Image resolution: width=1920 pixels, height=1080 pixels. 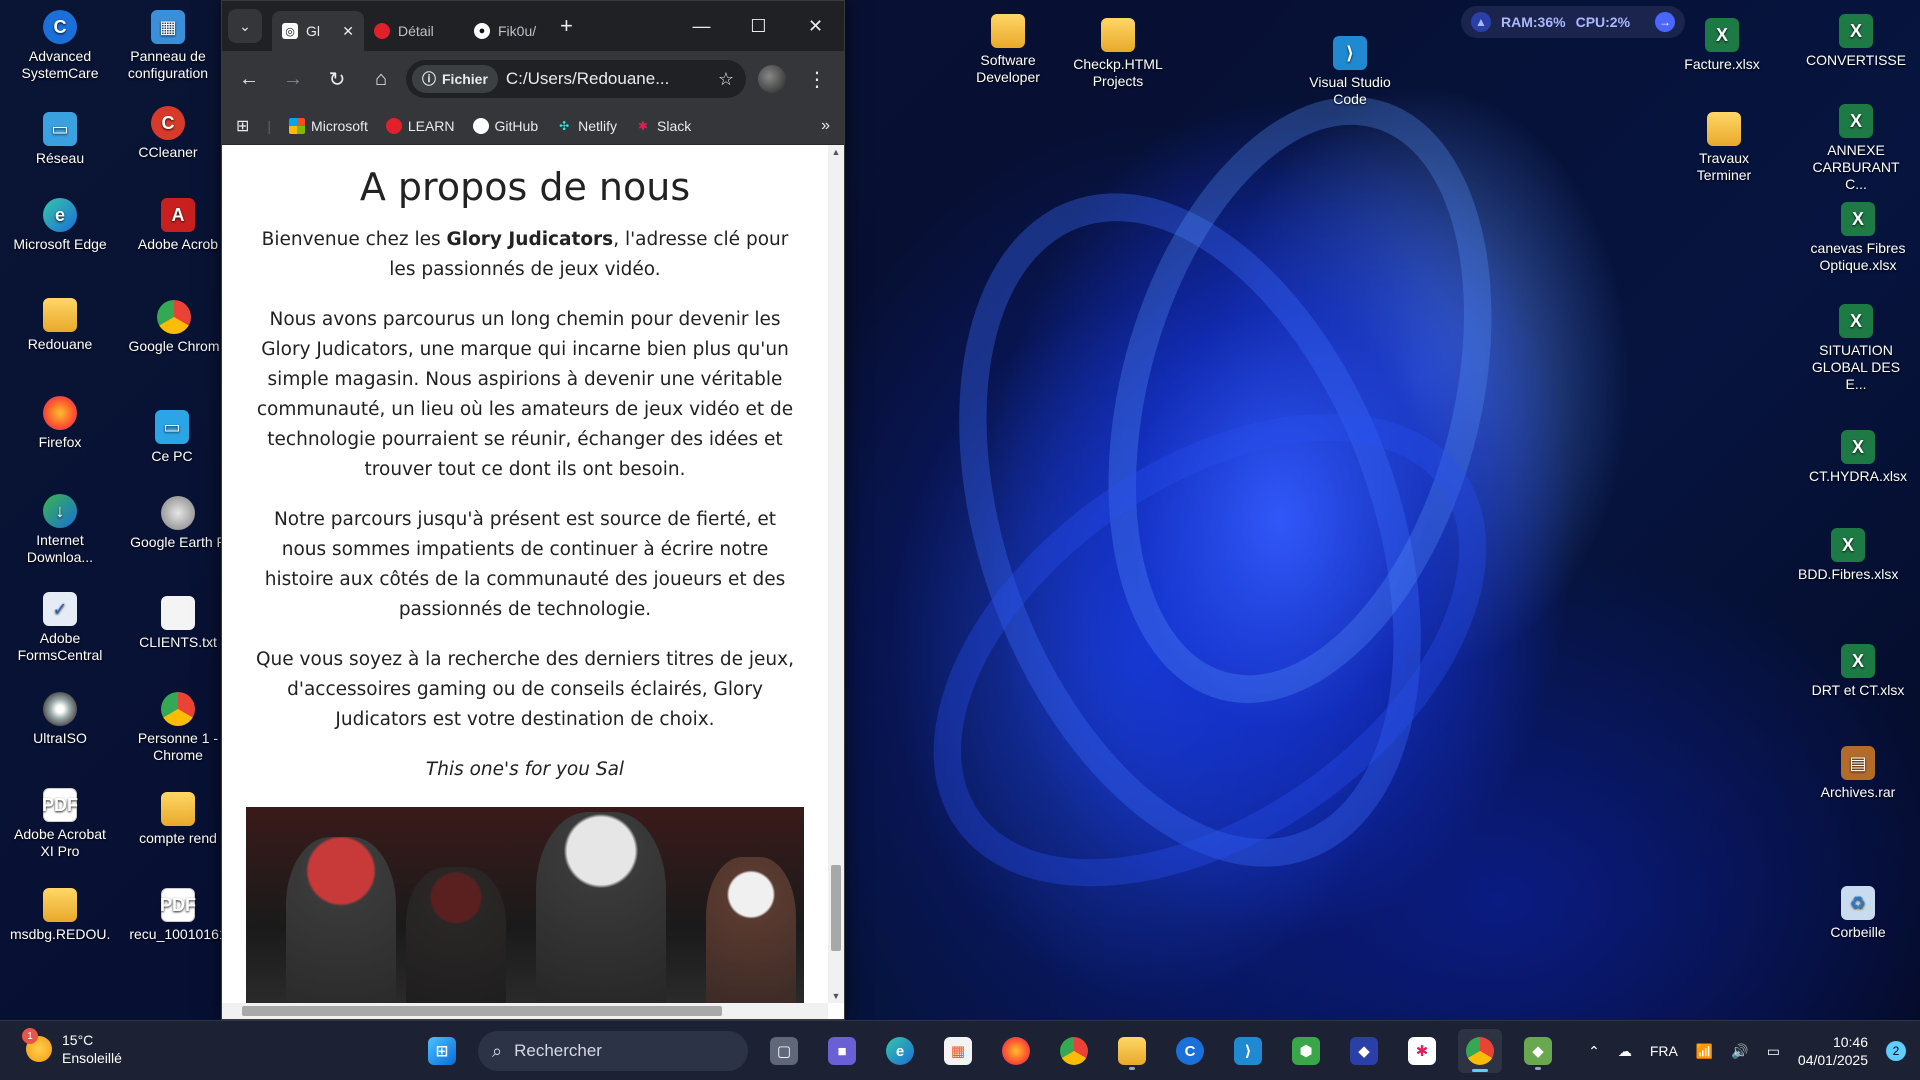 I want to click on start-button: ⊞, so click(x=442, y=1051).